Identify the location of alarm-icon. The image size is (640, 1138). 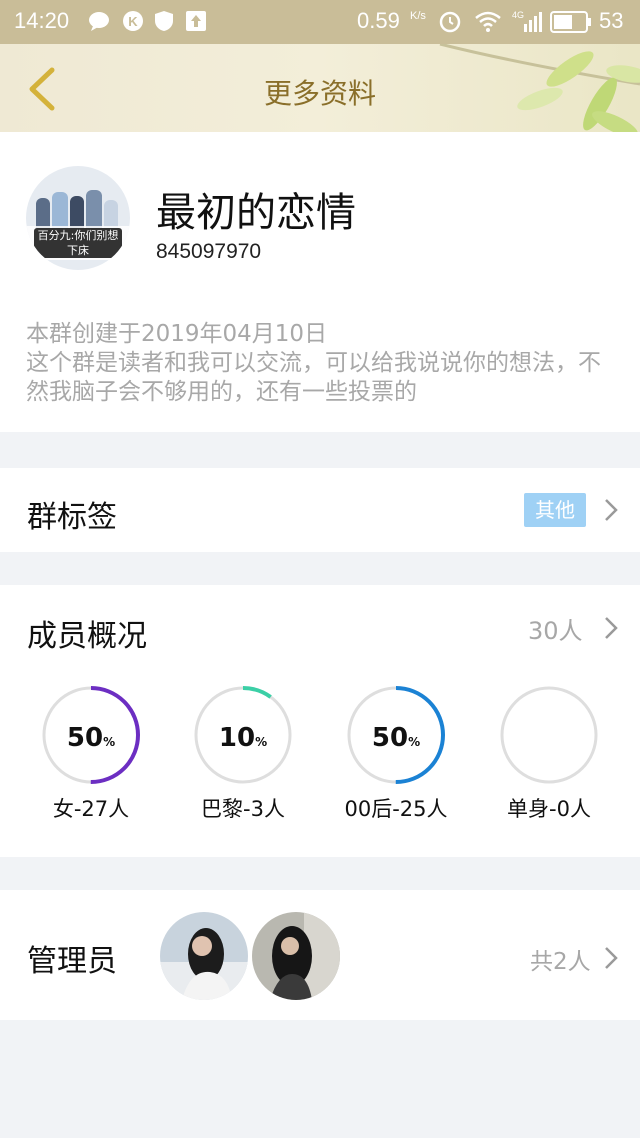
(450, 22).